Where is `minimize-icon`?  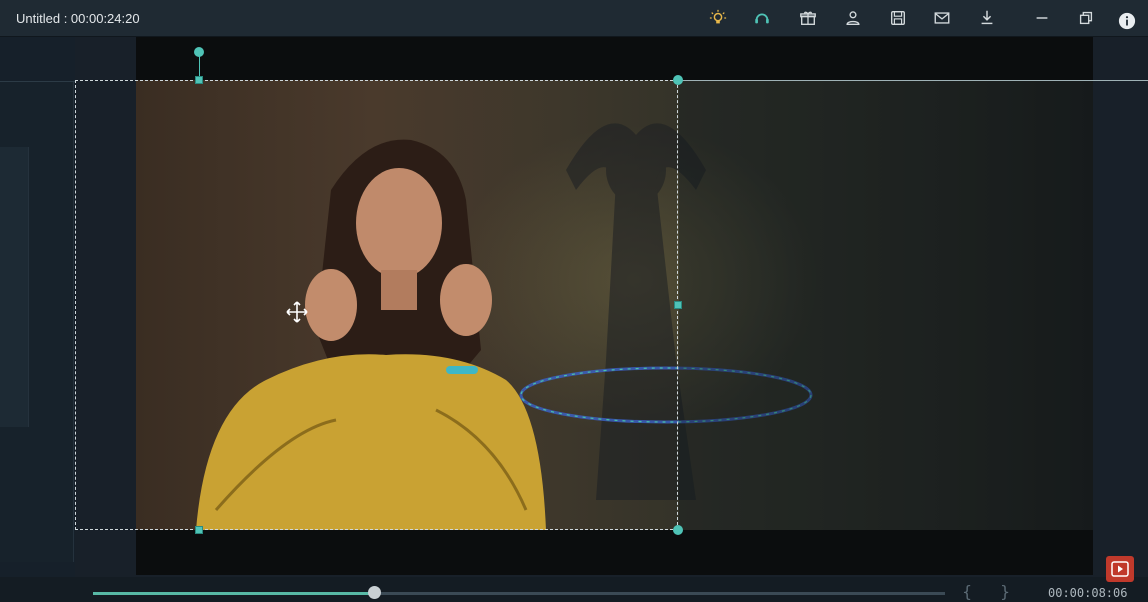 minimize-icon is located at coordinates (1042, 18).